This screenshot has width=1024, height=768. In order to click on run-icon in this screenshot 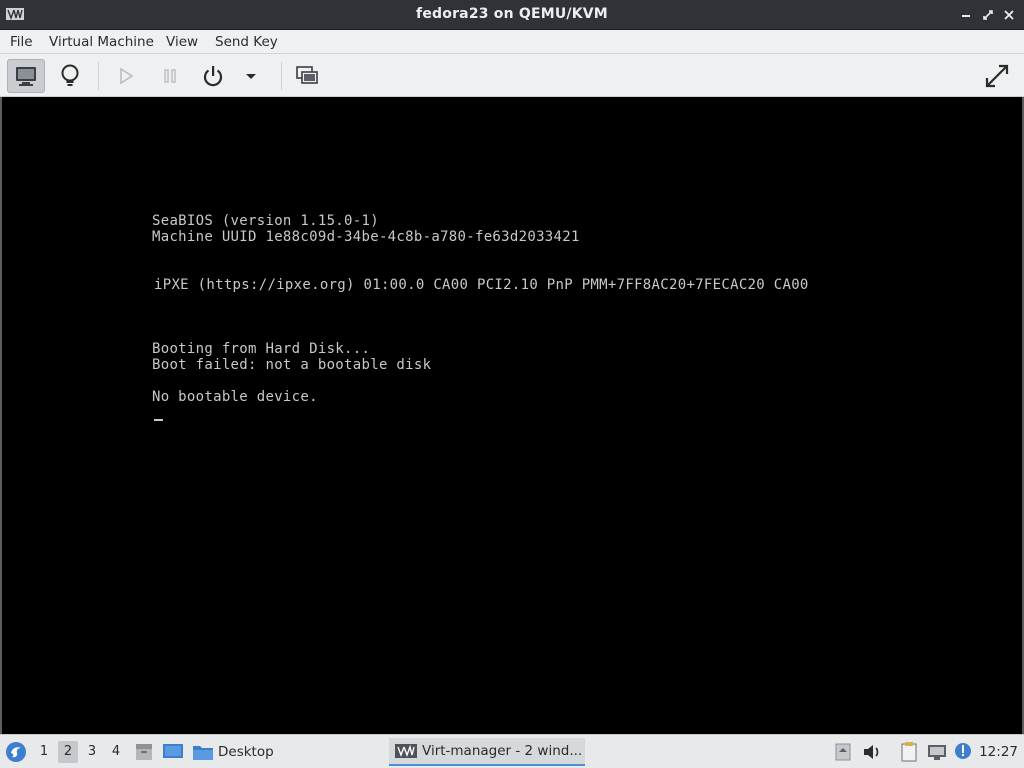, I will do `click(127, 76)`.